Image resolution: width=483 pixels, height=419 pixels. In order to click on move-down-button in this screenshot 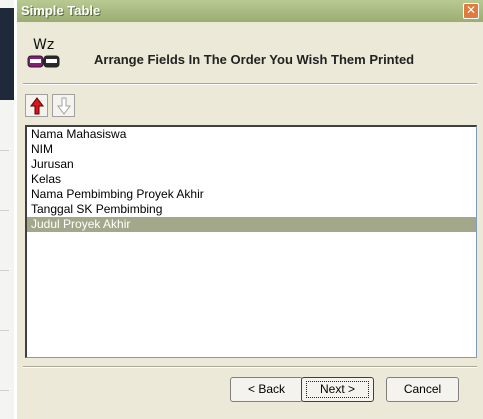, I will do `click(63, 105)`.